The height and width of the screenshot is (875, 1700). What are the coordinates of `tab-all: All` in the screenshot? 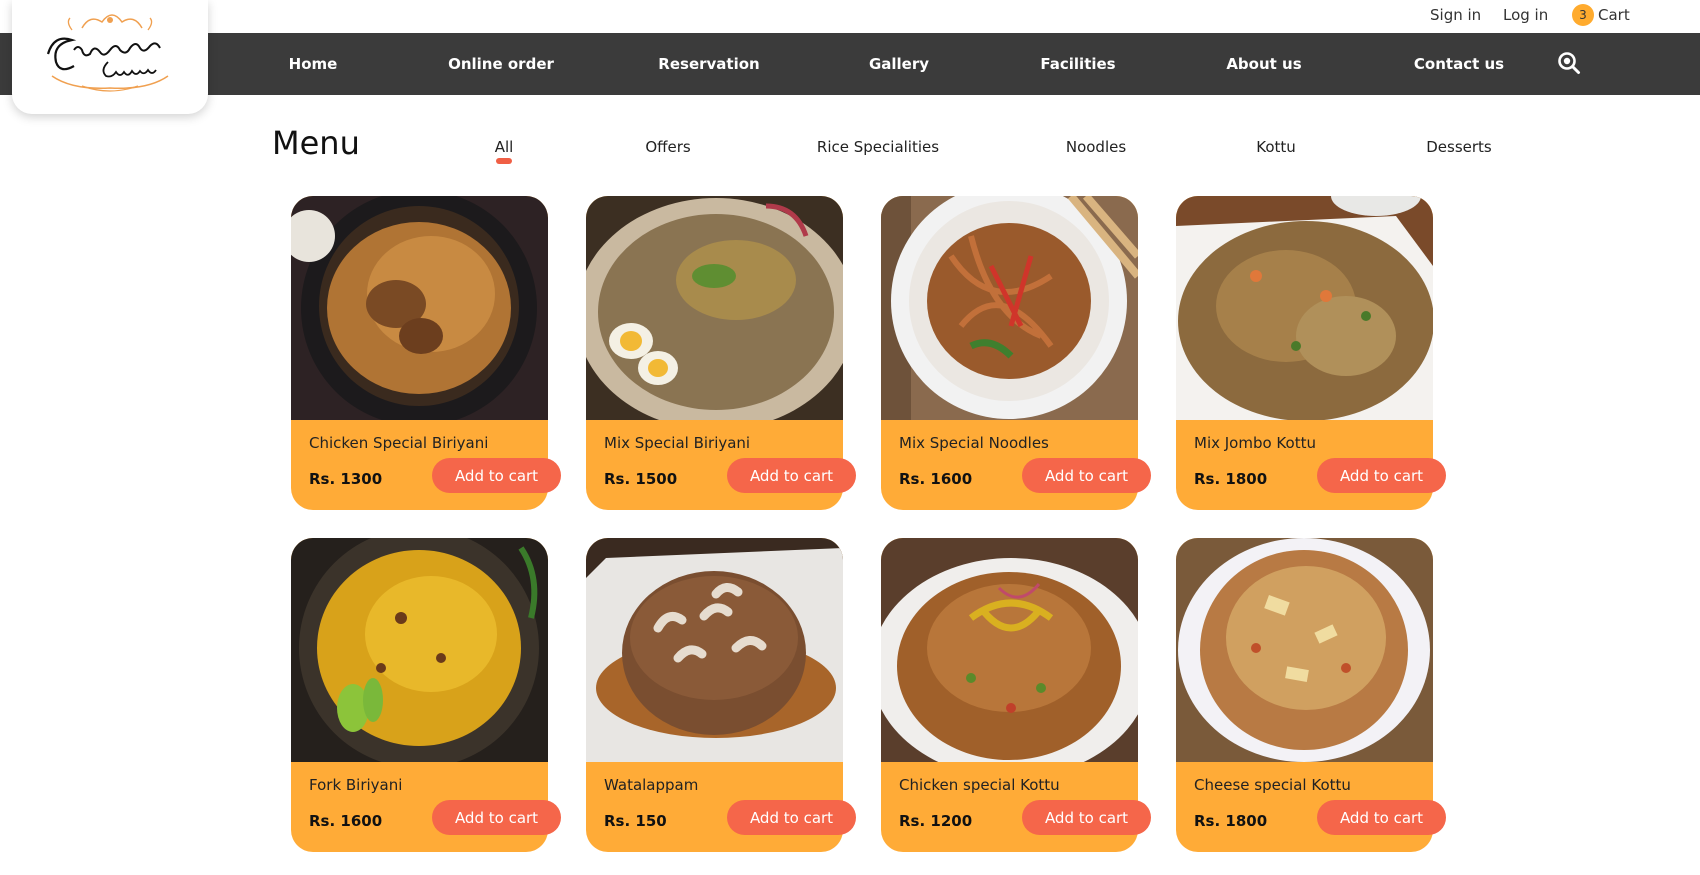 It's located at (504, 147).